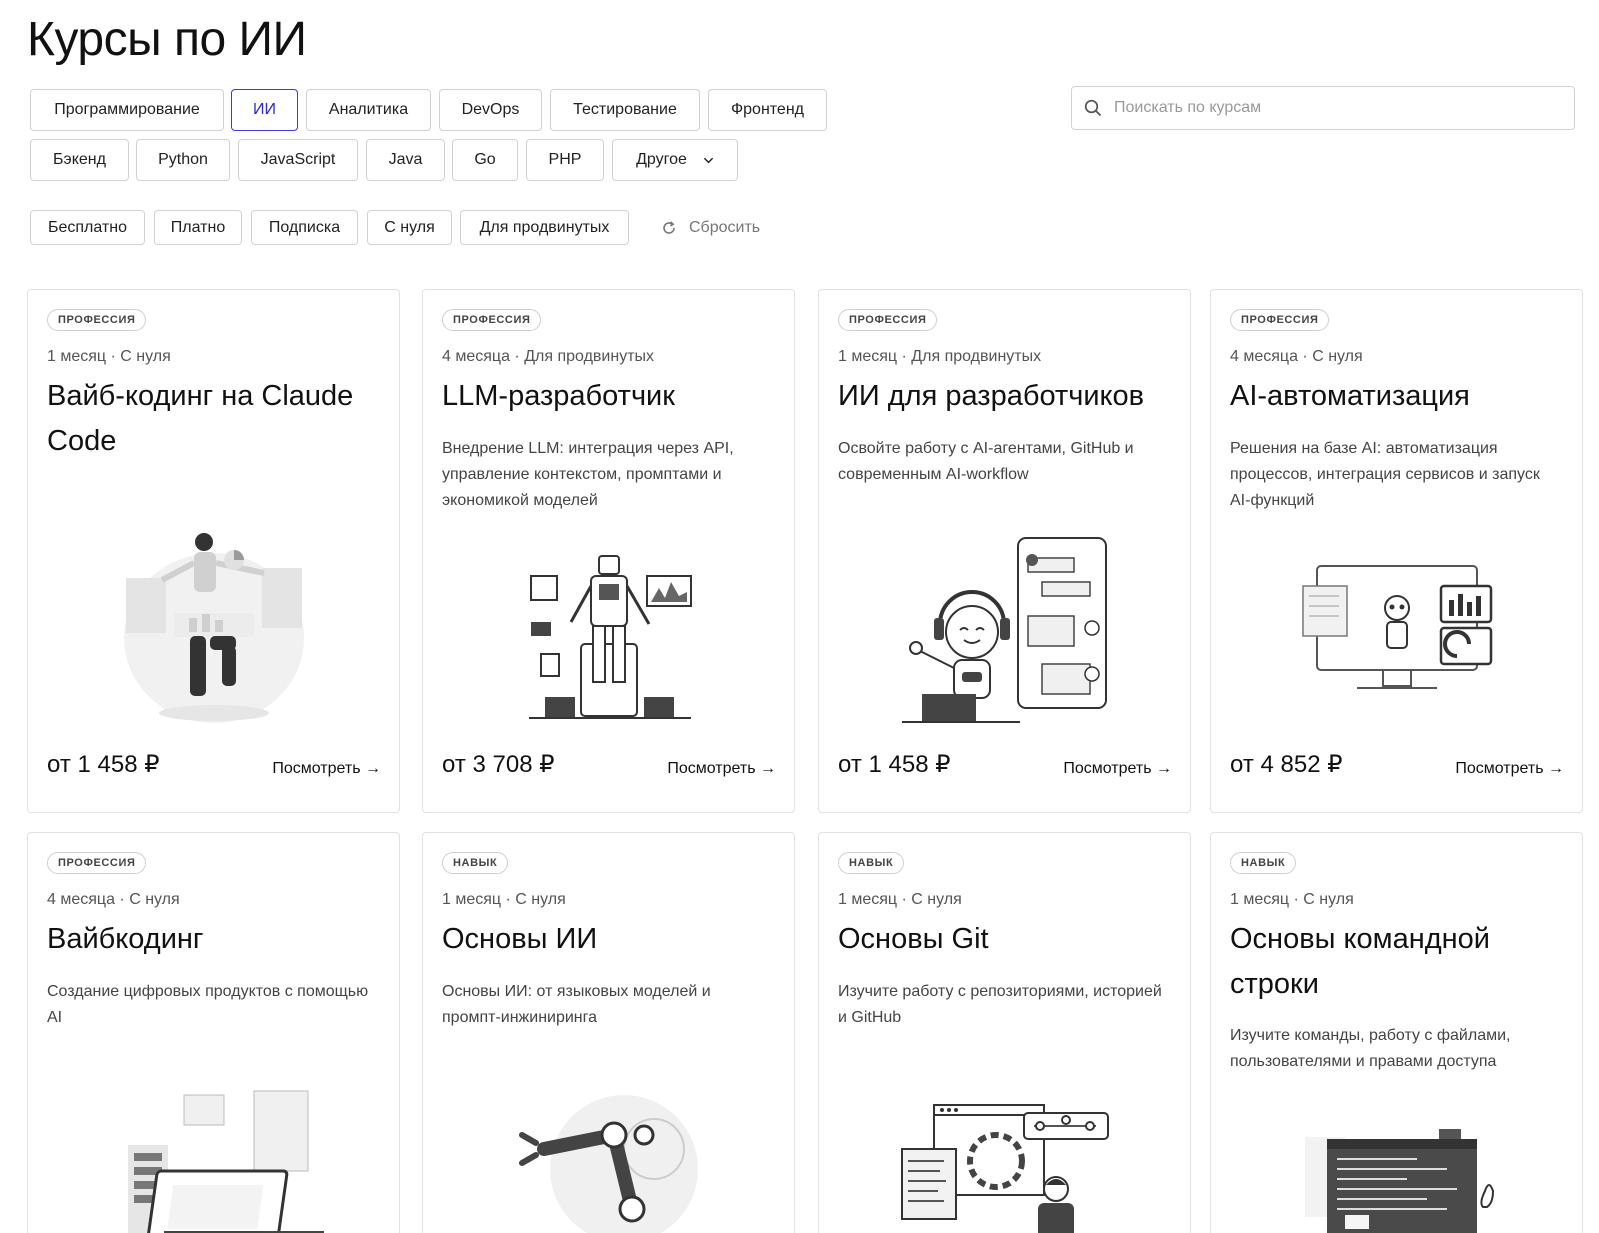  Describe the element at coordinates (1004, 1168) in the screenshot. I see `git-workflow-icon` at that location.